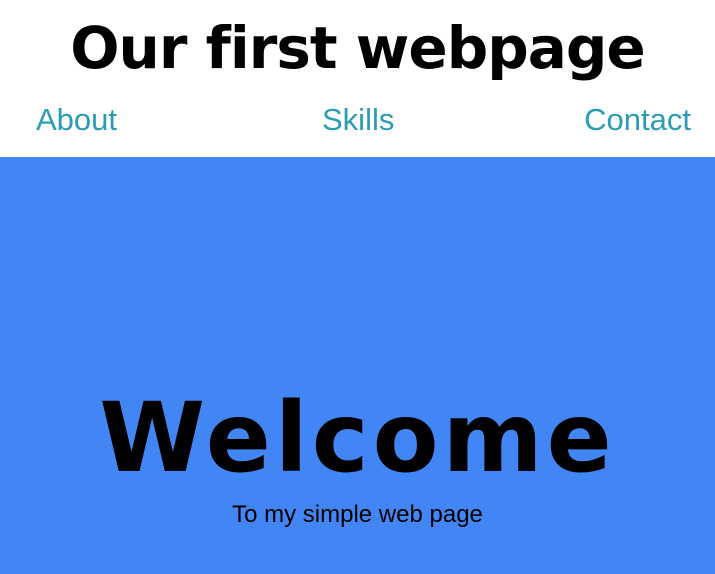 This screenshot has height=574, width=715. Describe the element at coordinates (637, 120) in the screenshot. I see `nav-link-contact: Contact` at that location.